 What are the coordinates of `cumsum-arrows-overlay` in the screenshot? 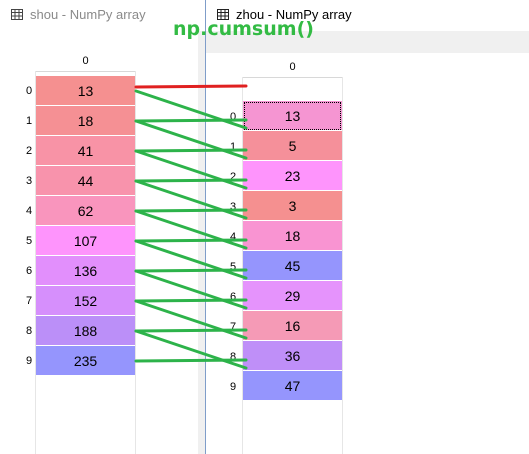 It's located at (191, 227).